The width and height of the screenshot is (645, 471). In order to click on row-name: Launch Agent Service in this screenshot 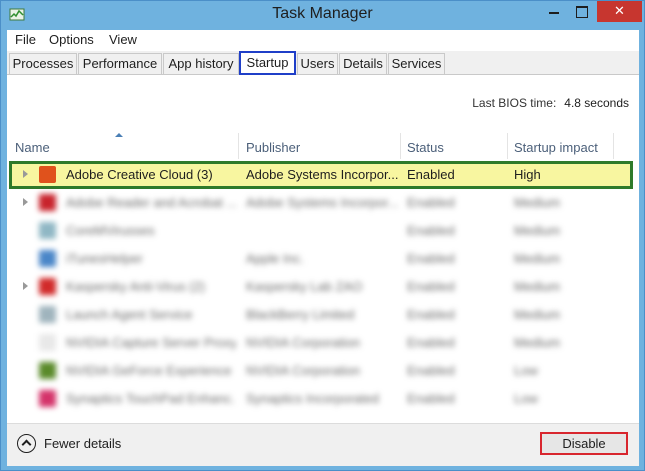, I will do `click(129, 314)`.